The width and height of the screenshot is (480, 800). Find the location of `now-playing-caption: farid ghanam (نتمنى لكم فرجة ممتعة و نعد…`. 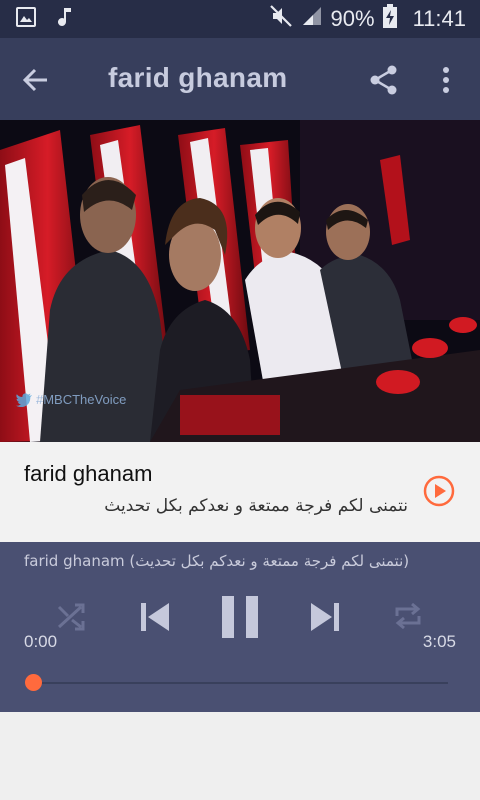

now-playing-caption: farid ghanam (نتمنى لكم فرجة ممتعة و نعد… is located at coordinates (217, 561).